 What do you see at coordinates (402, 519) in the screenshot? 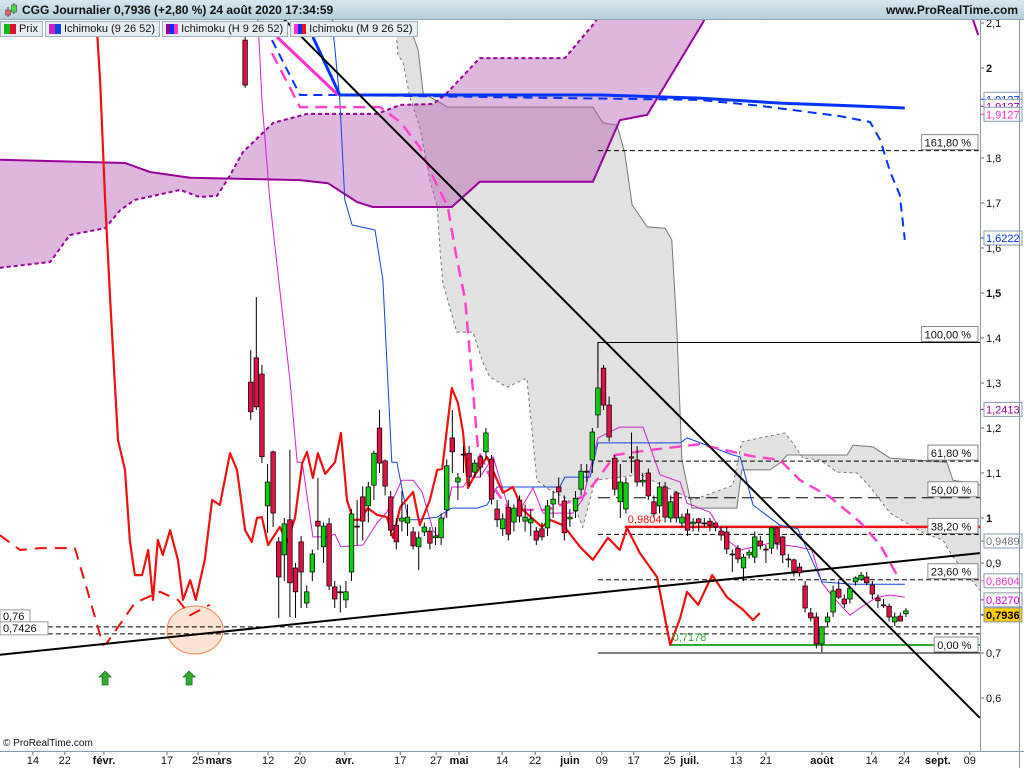
I see `candle-body` at bounding box center [402, 519].